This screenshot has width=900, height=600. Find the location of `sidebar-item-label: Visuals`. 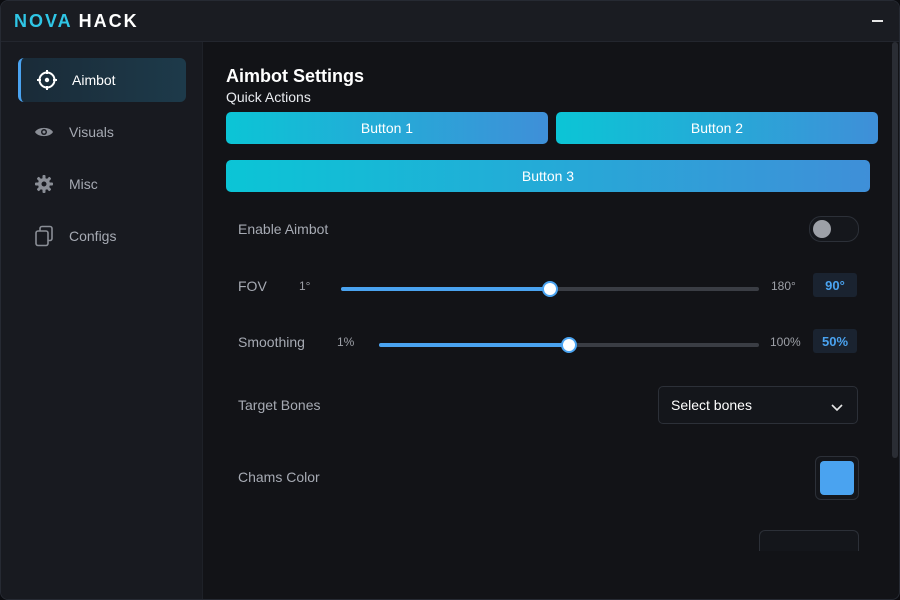

sidebar-item-label: Visuals is located at coordinates (91, 132).